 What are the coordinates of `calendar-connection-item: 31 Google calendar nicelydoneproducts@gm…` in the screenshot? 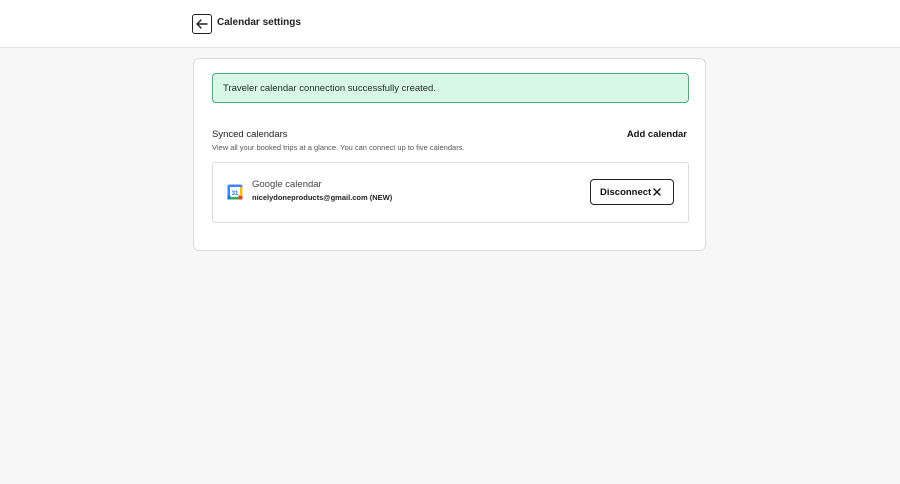 It's located at (450, 192).